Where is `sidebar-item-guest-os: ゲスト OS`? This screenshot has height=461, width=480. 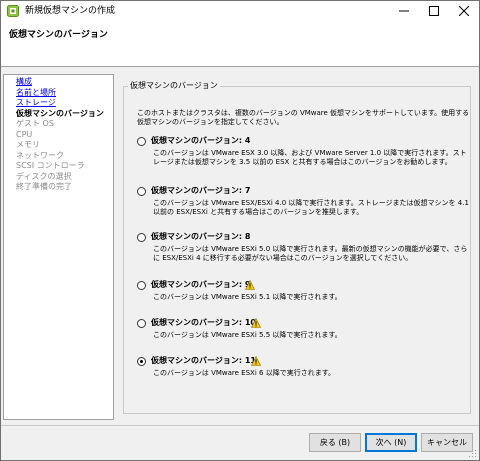 sidebar-item-guest-os: ゲスト OS is located at coordinates (35, 123).